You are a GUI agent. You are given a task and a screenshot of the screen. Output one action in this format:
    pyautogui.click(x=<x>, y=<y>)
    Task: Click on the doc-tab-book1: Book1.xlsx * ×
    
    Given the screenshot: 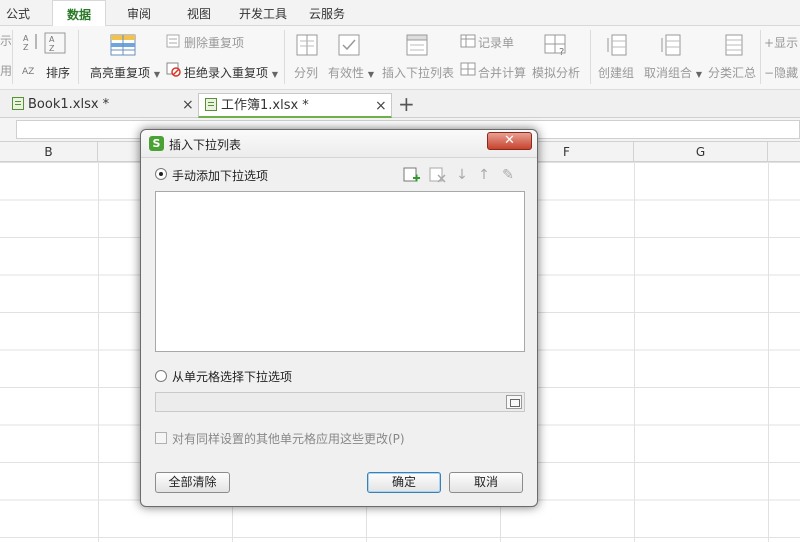 What is the action you would take?
    pyautogui.click(x=101, y=105)
    